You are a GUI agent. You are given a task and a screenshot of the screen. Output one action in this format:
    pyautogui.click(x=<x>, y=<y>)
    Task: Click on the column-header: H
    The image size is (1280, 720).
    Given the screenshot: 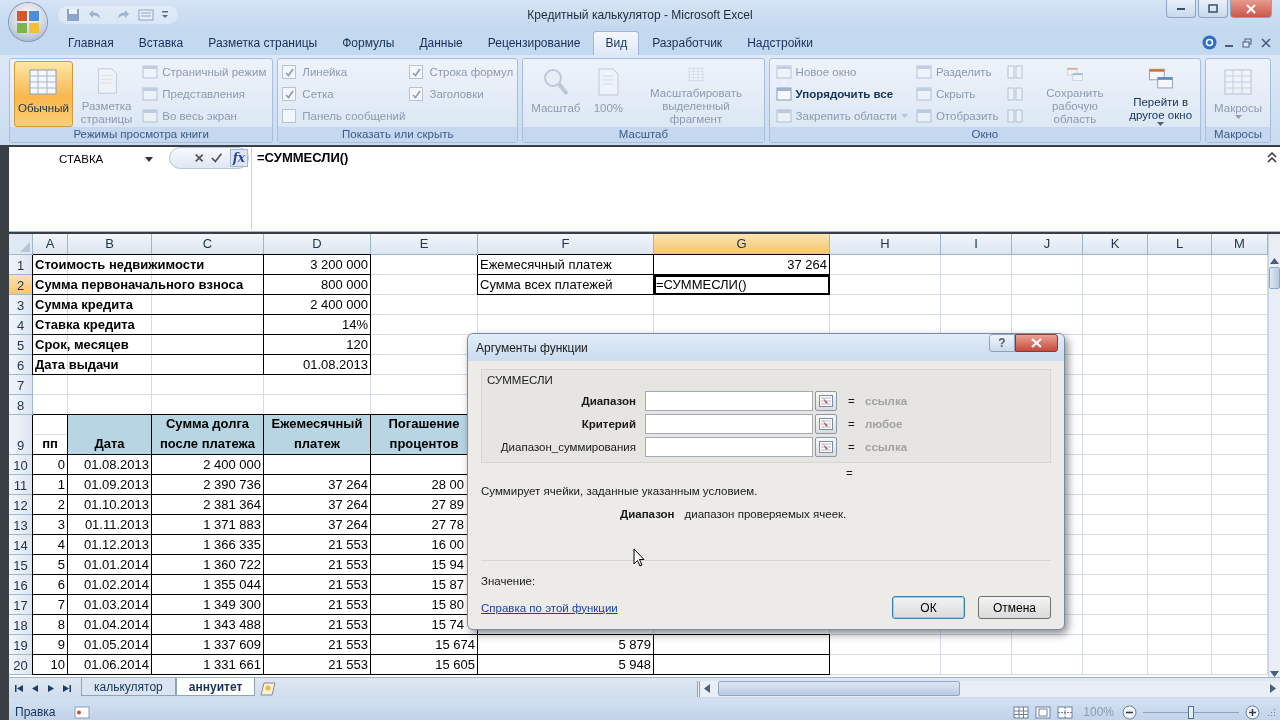 What is the action you would take?
    pyautogui.click(x=885, y=244)
    